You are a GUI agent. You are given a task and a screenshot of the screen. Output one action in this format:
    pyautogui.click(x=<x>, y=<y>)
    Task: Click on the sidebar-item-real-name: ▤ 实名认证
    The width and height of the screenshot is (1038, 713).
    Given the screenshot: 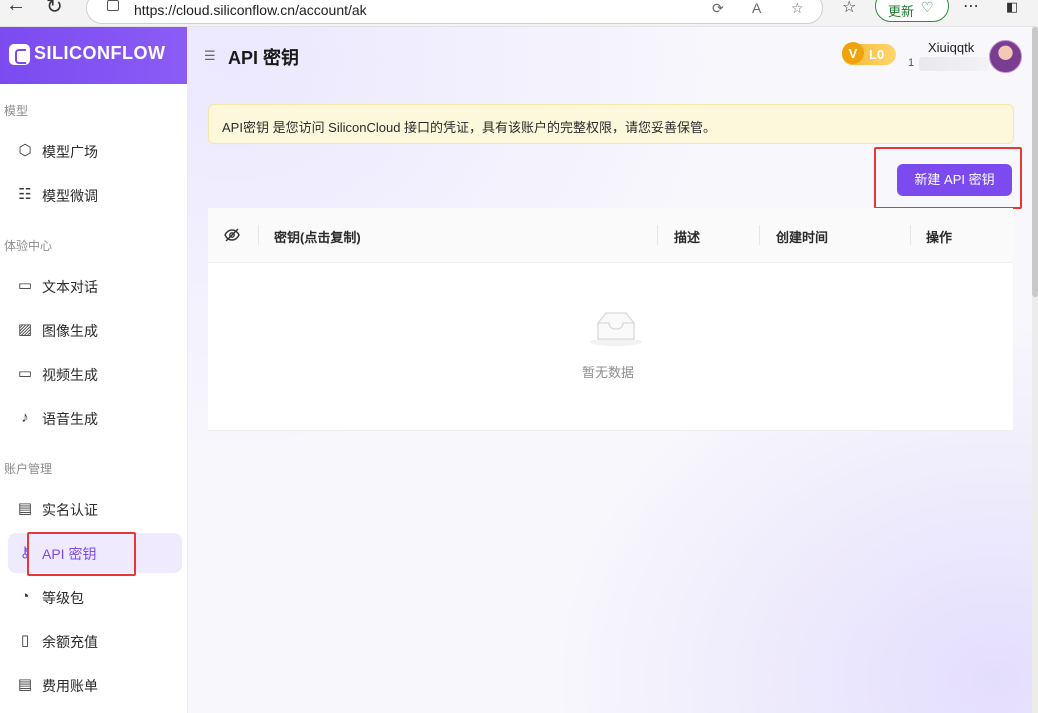 What is the action you would take?
    pyautogui.click(x=95, y=509)
    